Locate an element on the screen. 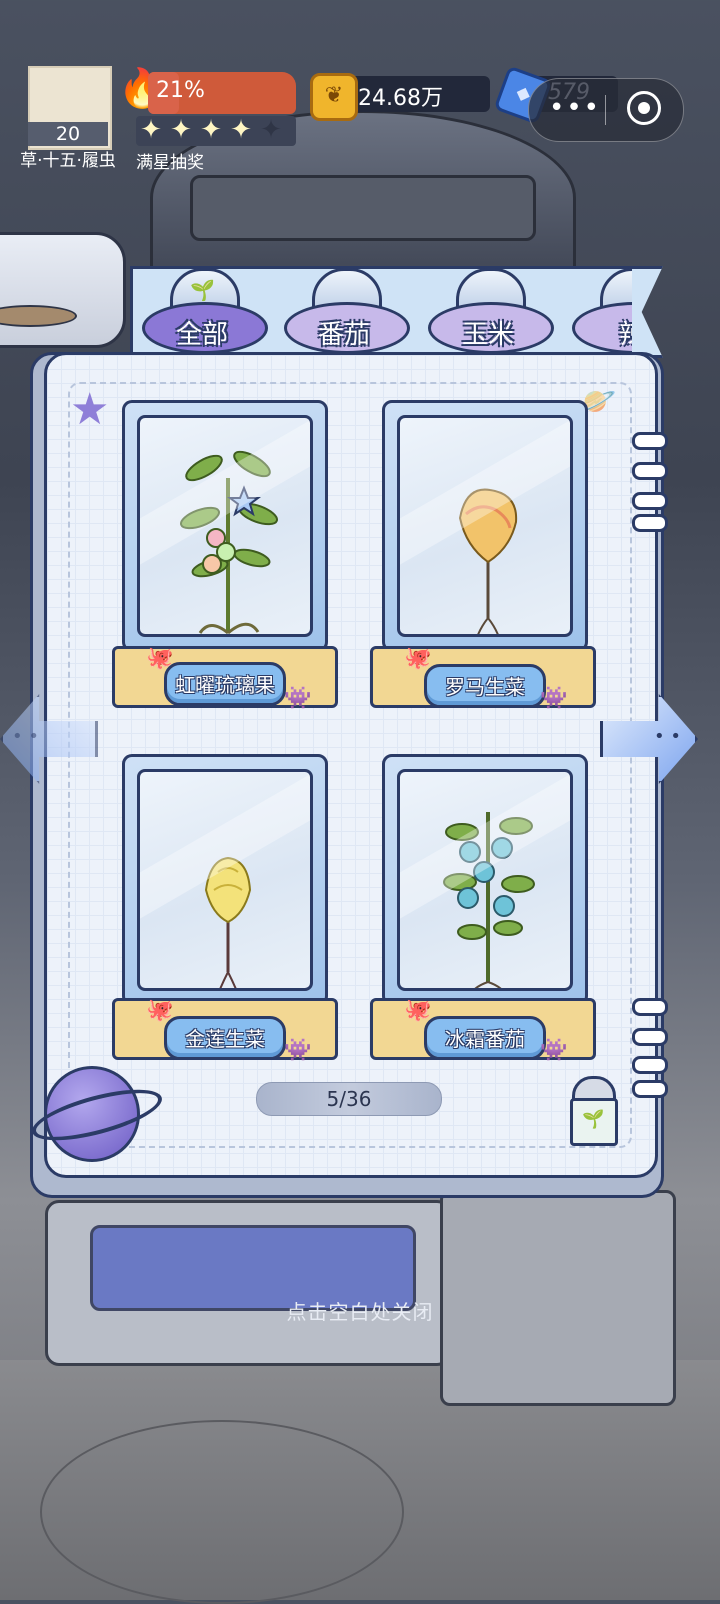  tap-blank-to-close-hint: 点击空白处关闭 is located at coordinates (360, 1310).